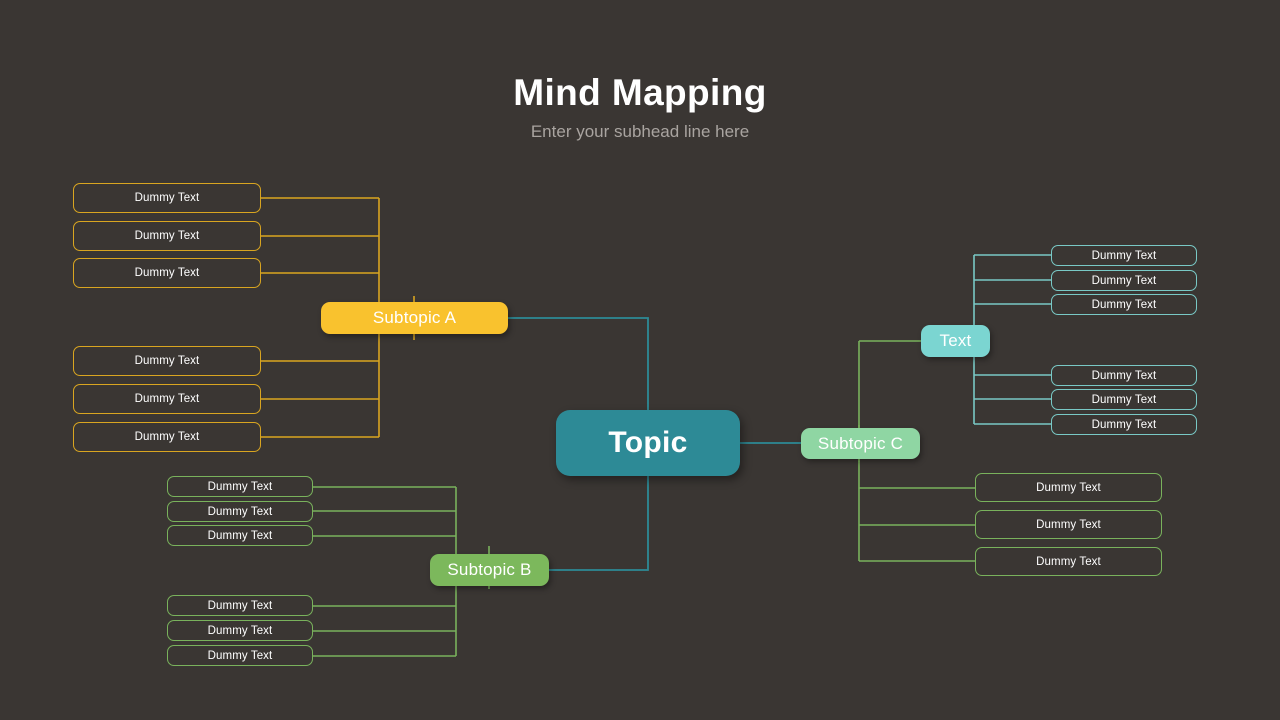  Describe the element at coordinates (414, 318) in the screenshot. I see `subtopic-a-node: Subtopic A` at that location.